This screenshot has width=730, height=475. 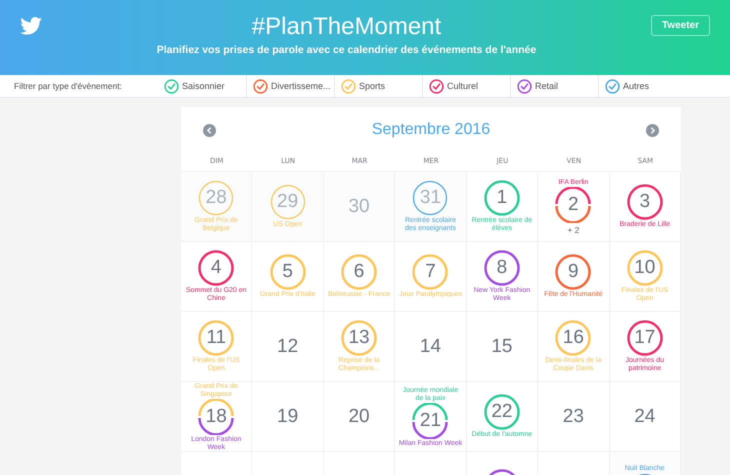 What do you see at coordinates (203, 86) in the screenshot?
I see `filter-option: Saisonnier` at bounding box center [203, 86].